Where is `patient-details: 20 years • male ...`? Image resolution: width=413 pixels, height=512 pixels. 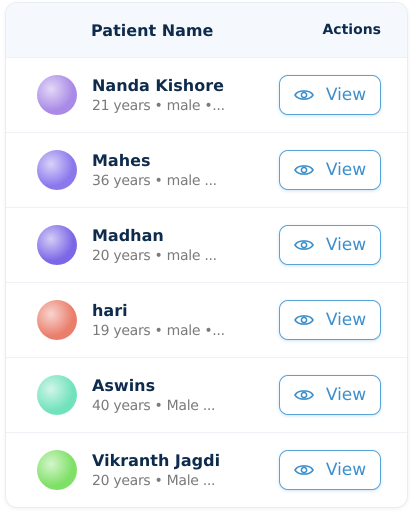
patient-details: 20 years • male ... is located at coordinates (155, 256).